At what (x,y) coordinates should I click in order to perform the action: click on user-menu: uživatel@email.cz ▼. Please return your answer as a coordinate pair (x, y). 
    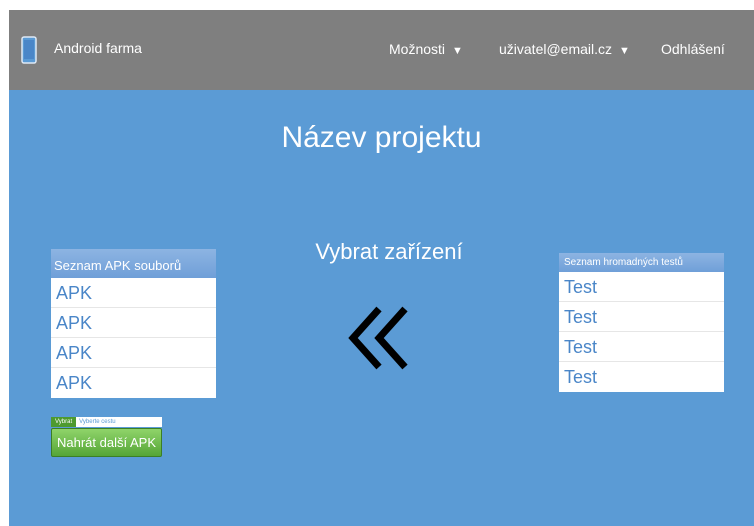
    Looking at the image, I should click on (564, 49).